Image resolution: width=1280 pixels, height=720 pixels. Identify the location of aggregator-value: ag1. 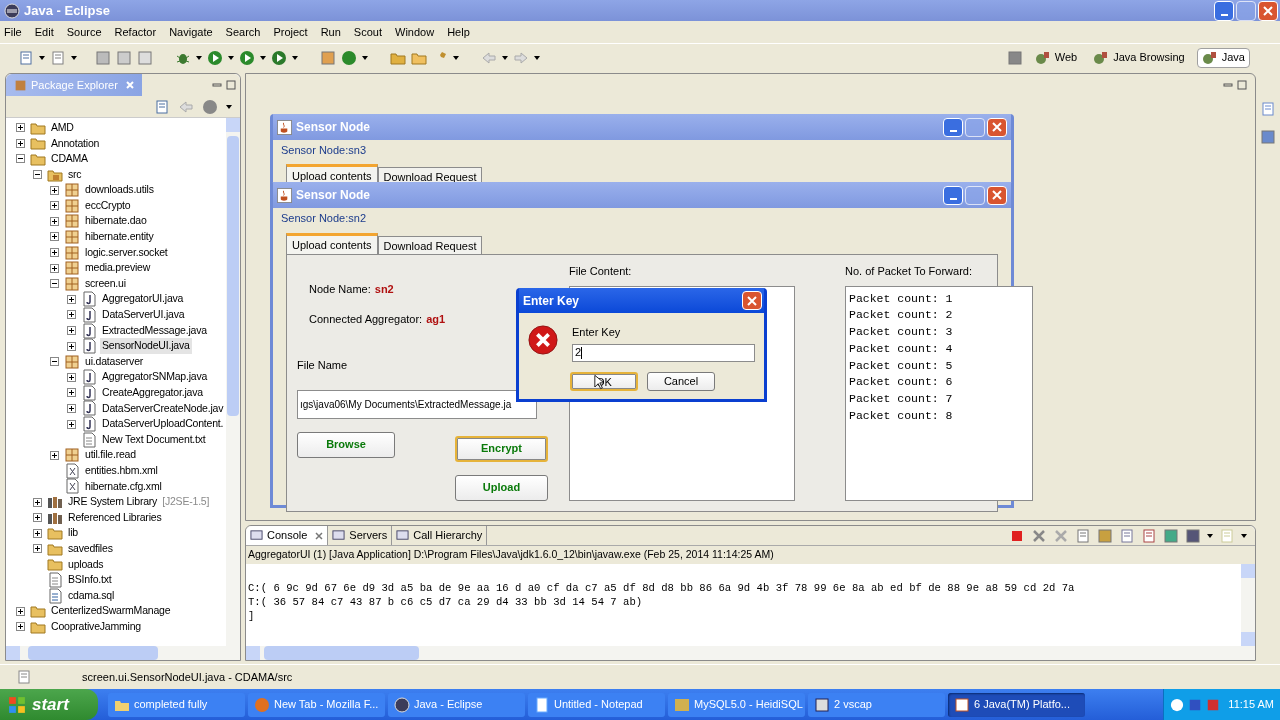
(436, 319).